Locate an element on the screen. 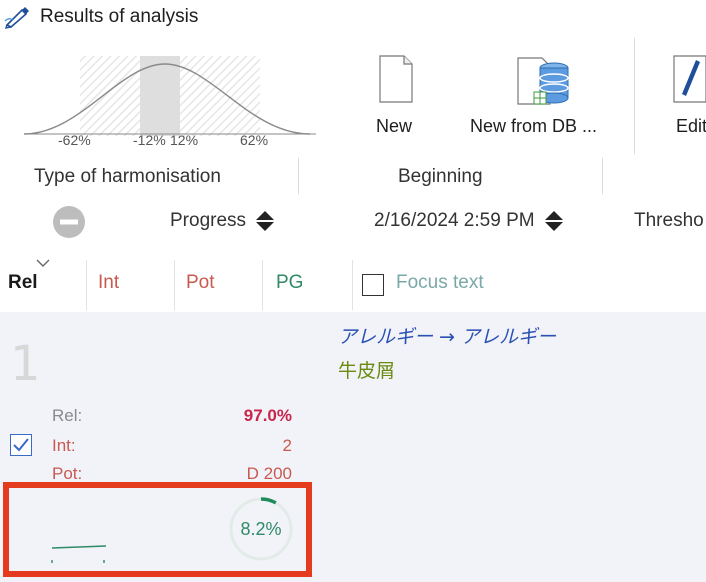 Image resolution: width=706 pixels, height=582 pixels. date-sort: 2/16/2024 2:59 PM is located at coordinates (469, 221).